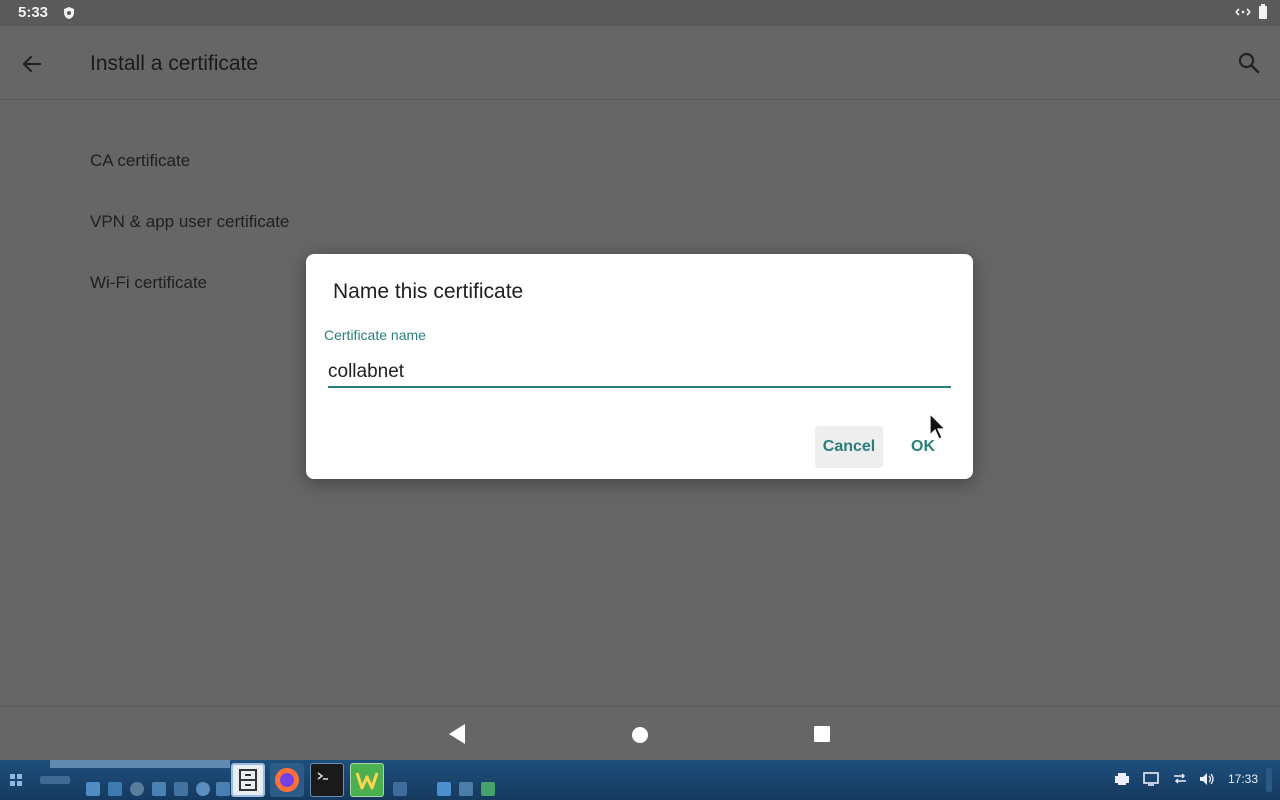  What do you see at coordinates (287, 780) in the screenshot?
I see `firefox-app-icon` at bounding box center [287, 780].